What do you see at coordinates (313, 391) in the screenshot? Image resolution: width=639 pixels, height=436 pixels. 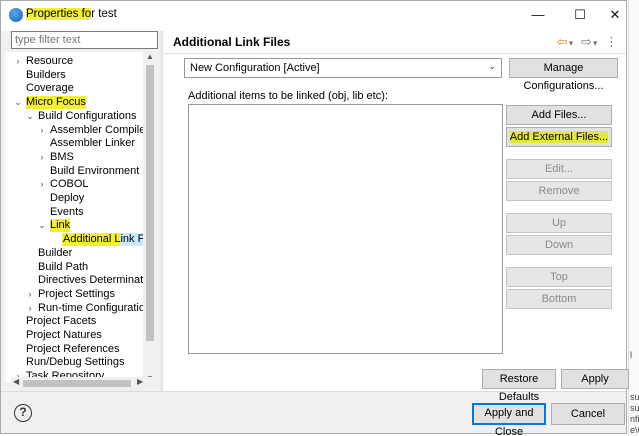 I see `button-bar-separator` at bounding box center [313, 391].